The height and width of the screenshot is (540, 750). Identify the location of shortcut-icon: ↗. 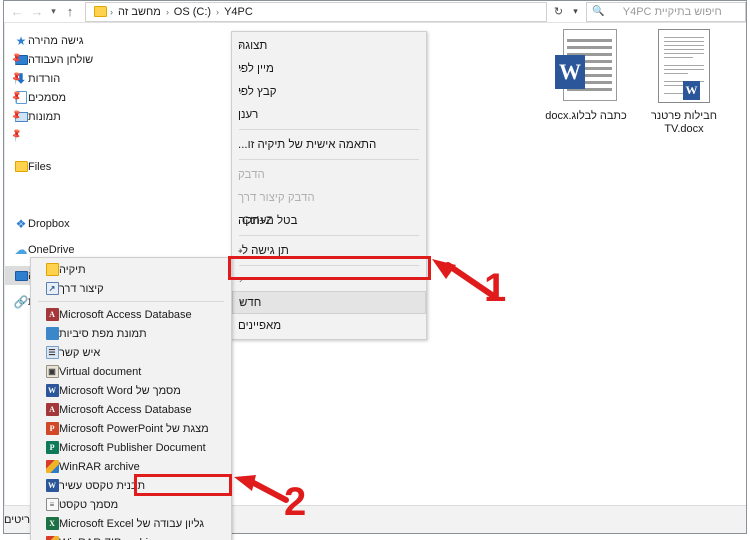
(52, 289).